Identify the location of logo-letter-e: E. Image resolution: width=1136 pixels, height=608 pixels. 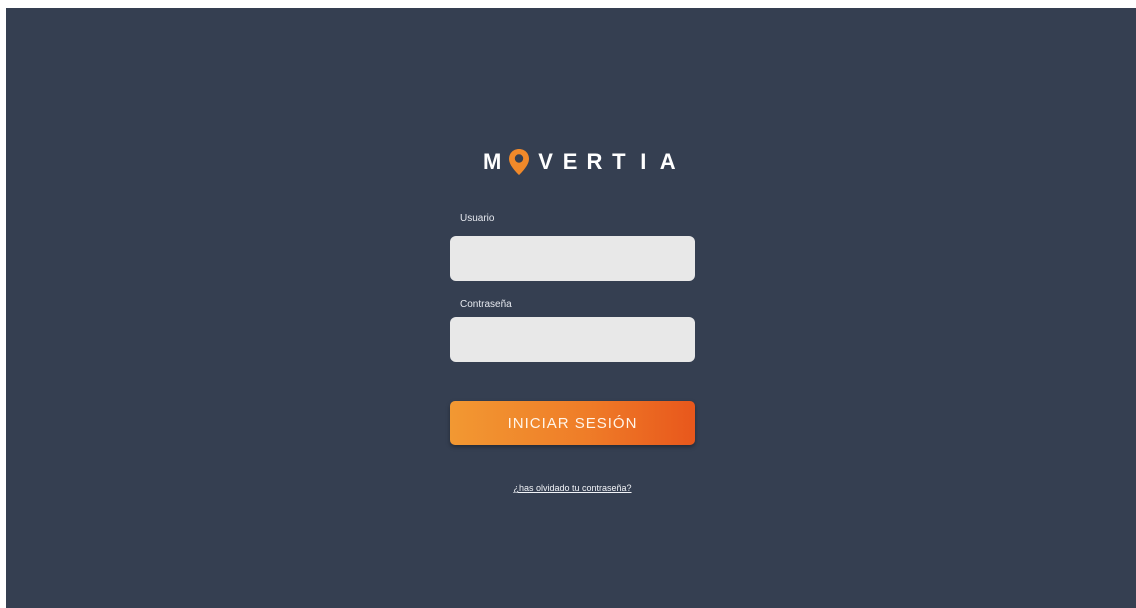
(570, 161).